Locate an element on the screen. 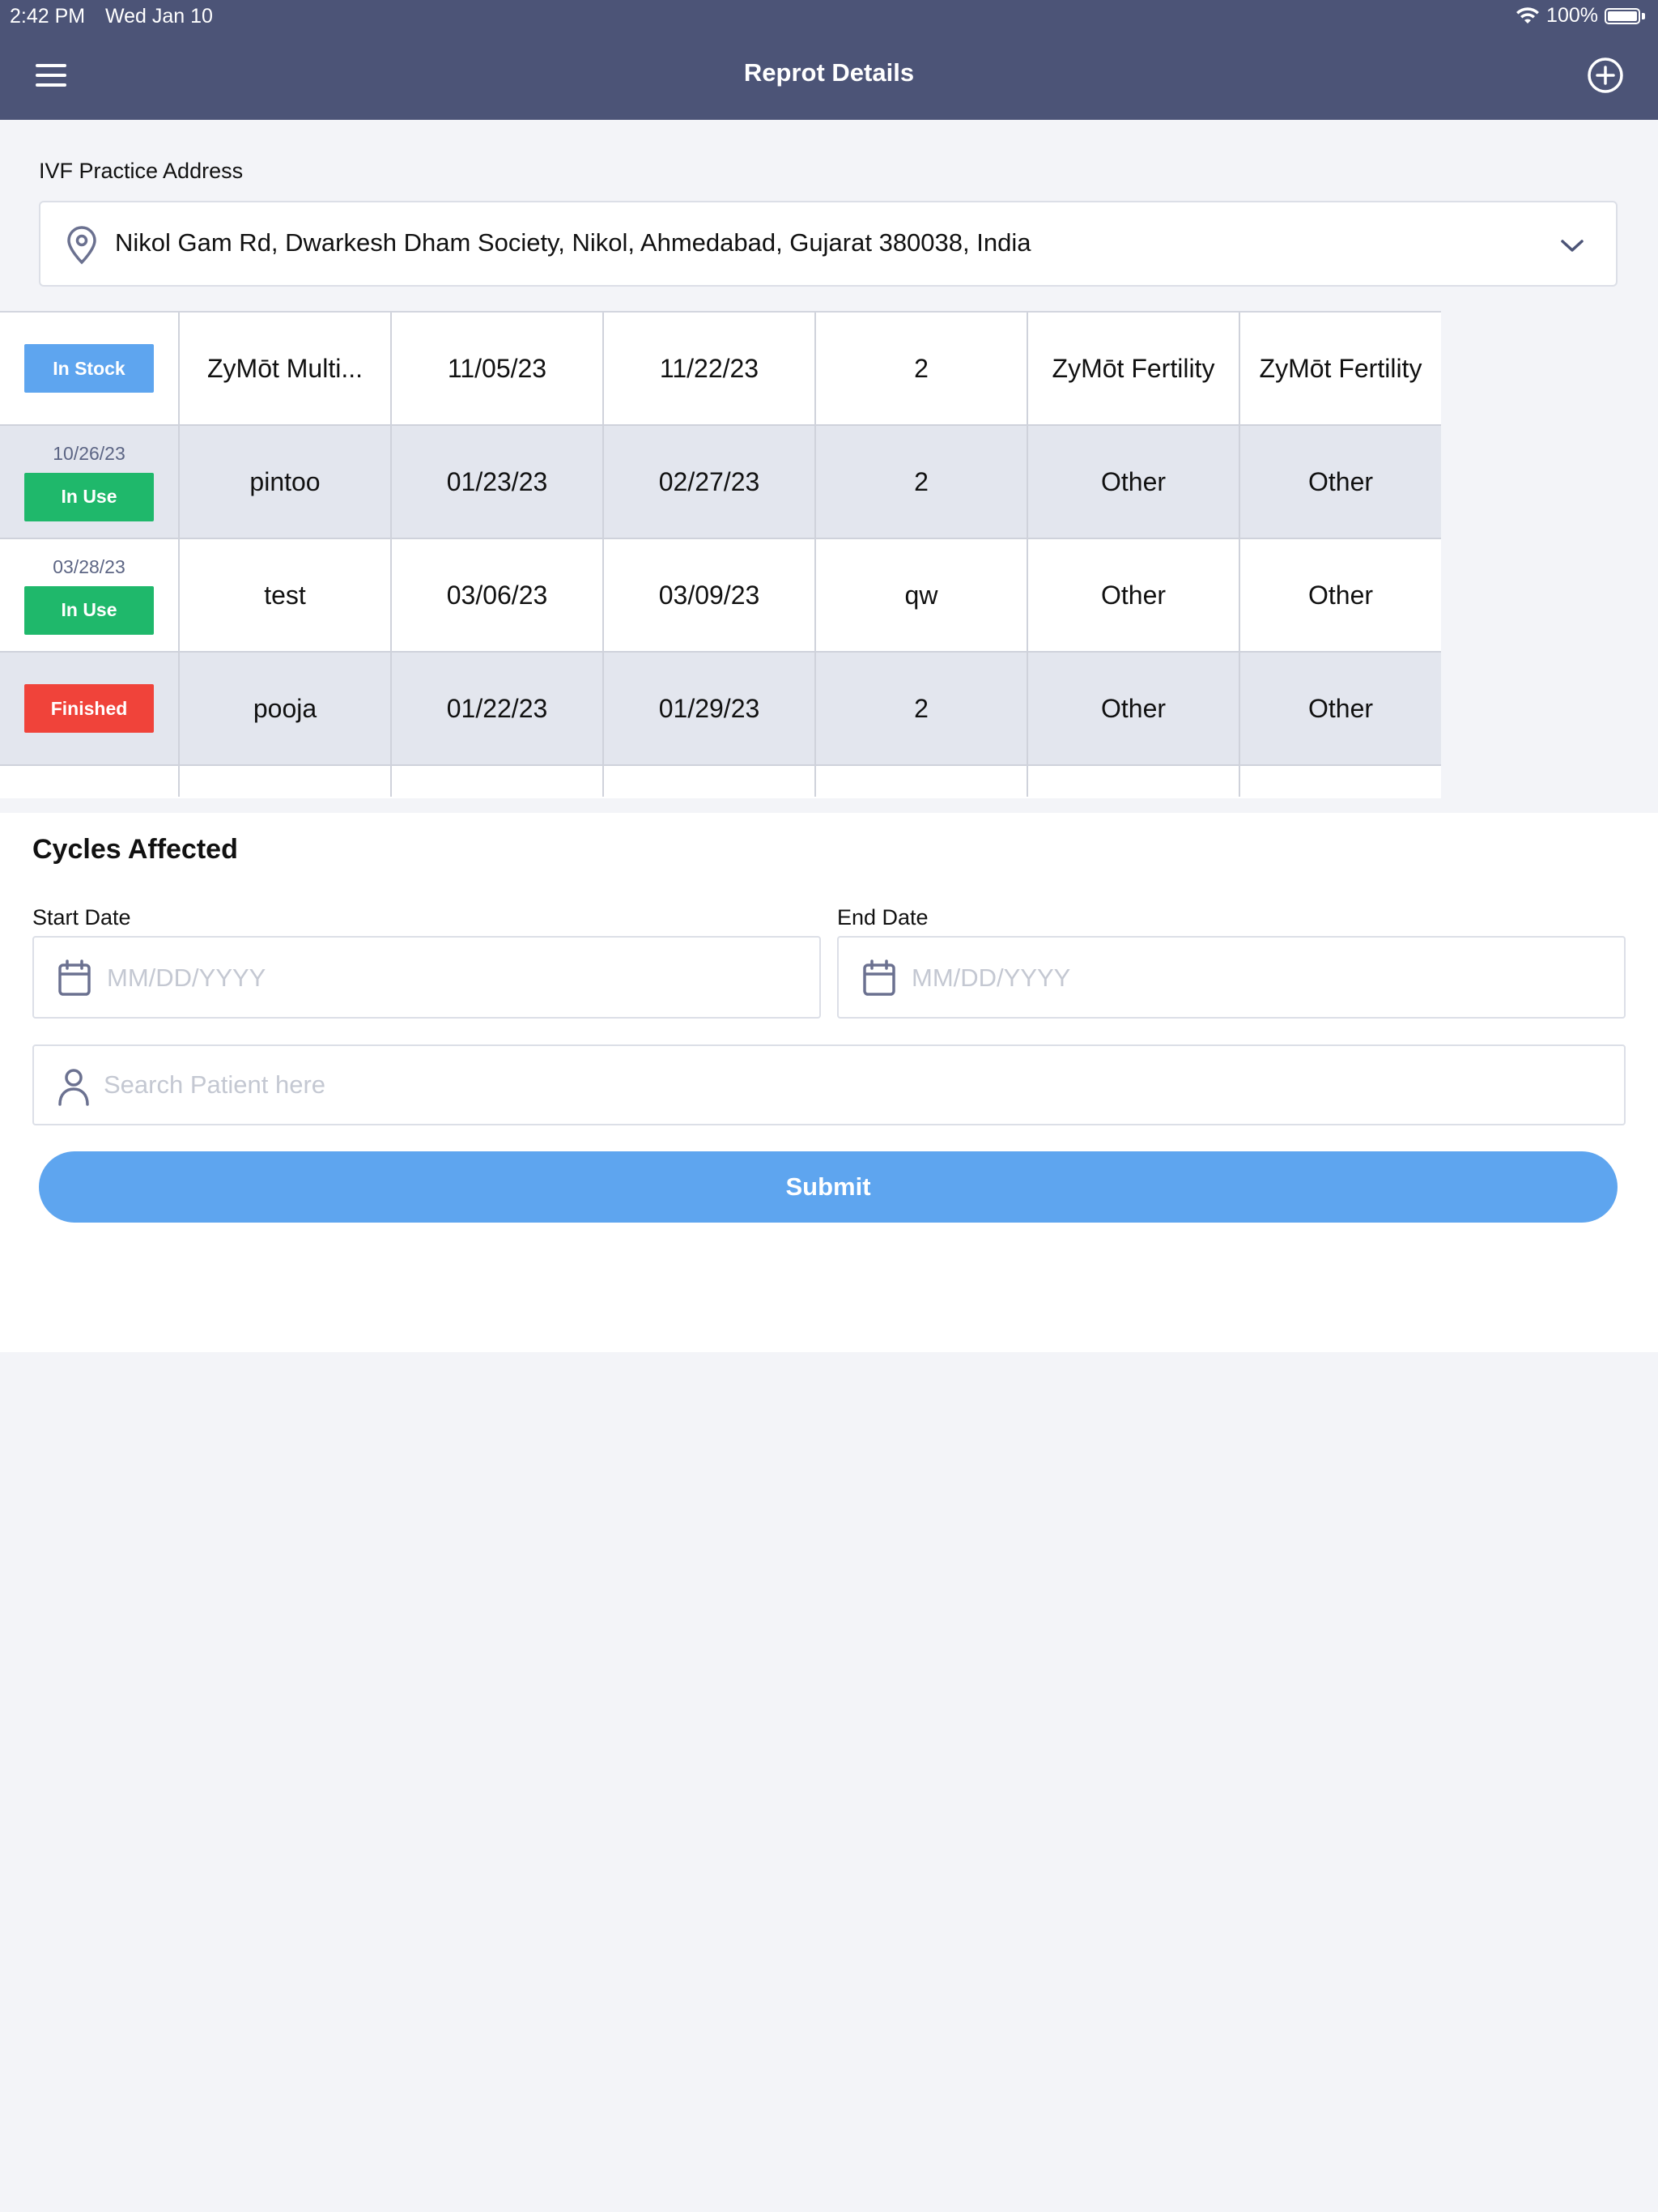 Image resolution: width=1658 pixels, height=2212 pixels. status-cell: 03/28/23 In Use is located at coordinates (90, 595).